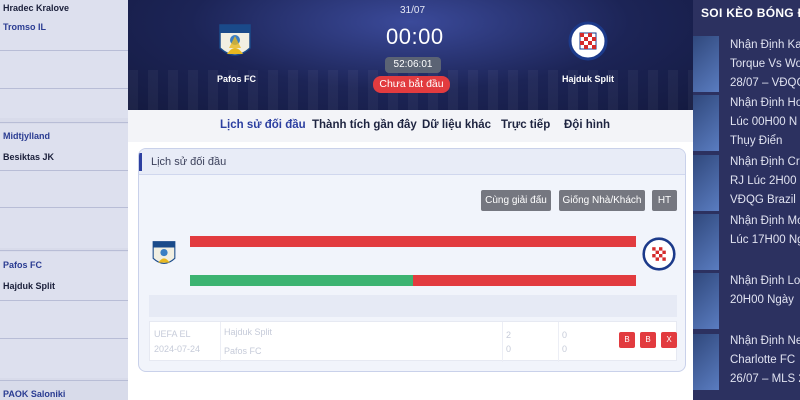  What do you see at coordinates (602, 200) in the screenshot?
I see `same-home-away-filter-button: Giống Nhà/Khách` at bounding box center [602, 200].